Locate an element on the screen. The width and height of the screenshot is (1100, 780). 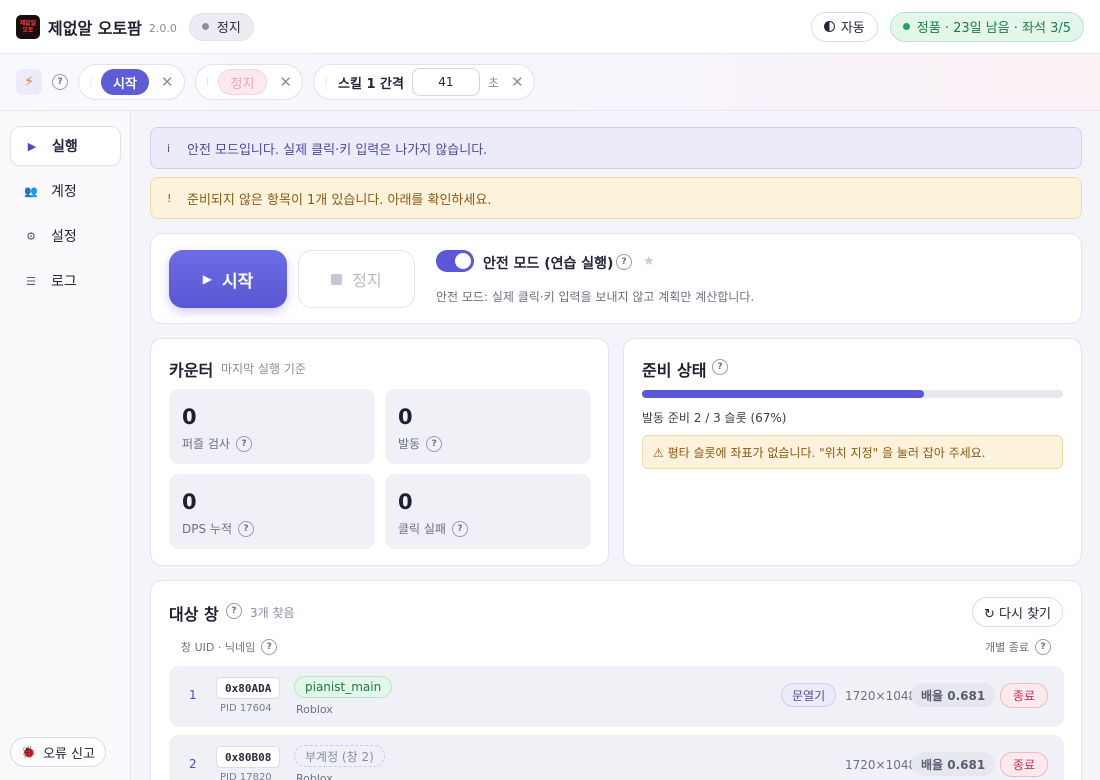
start-hotkey-chip: ⋮ 시작 ✕ is located at coordinates (131, 82).